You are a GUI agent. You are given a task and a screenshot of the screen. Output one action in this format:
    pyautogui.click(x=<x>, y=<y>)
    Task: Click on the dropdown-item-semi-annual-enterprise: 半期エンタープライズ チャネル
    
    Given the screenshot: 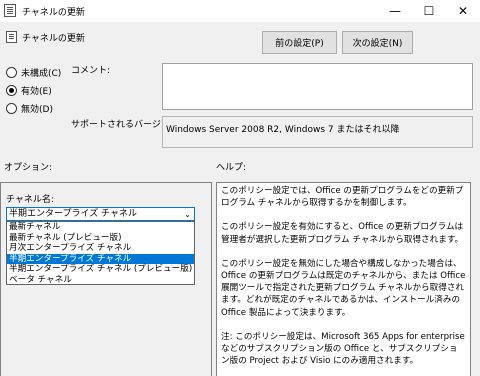 What is the action you would take?
    pyautogui.click(x=100, y=258)
    